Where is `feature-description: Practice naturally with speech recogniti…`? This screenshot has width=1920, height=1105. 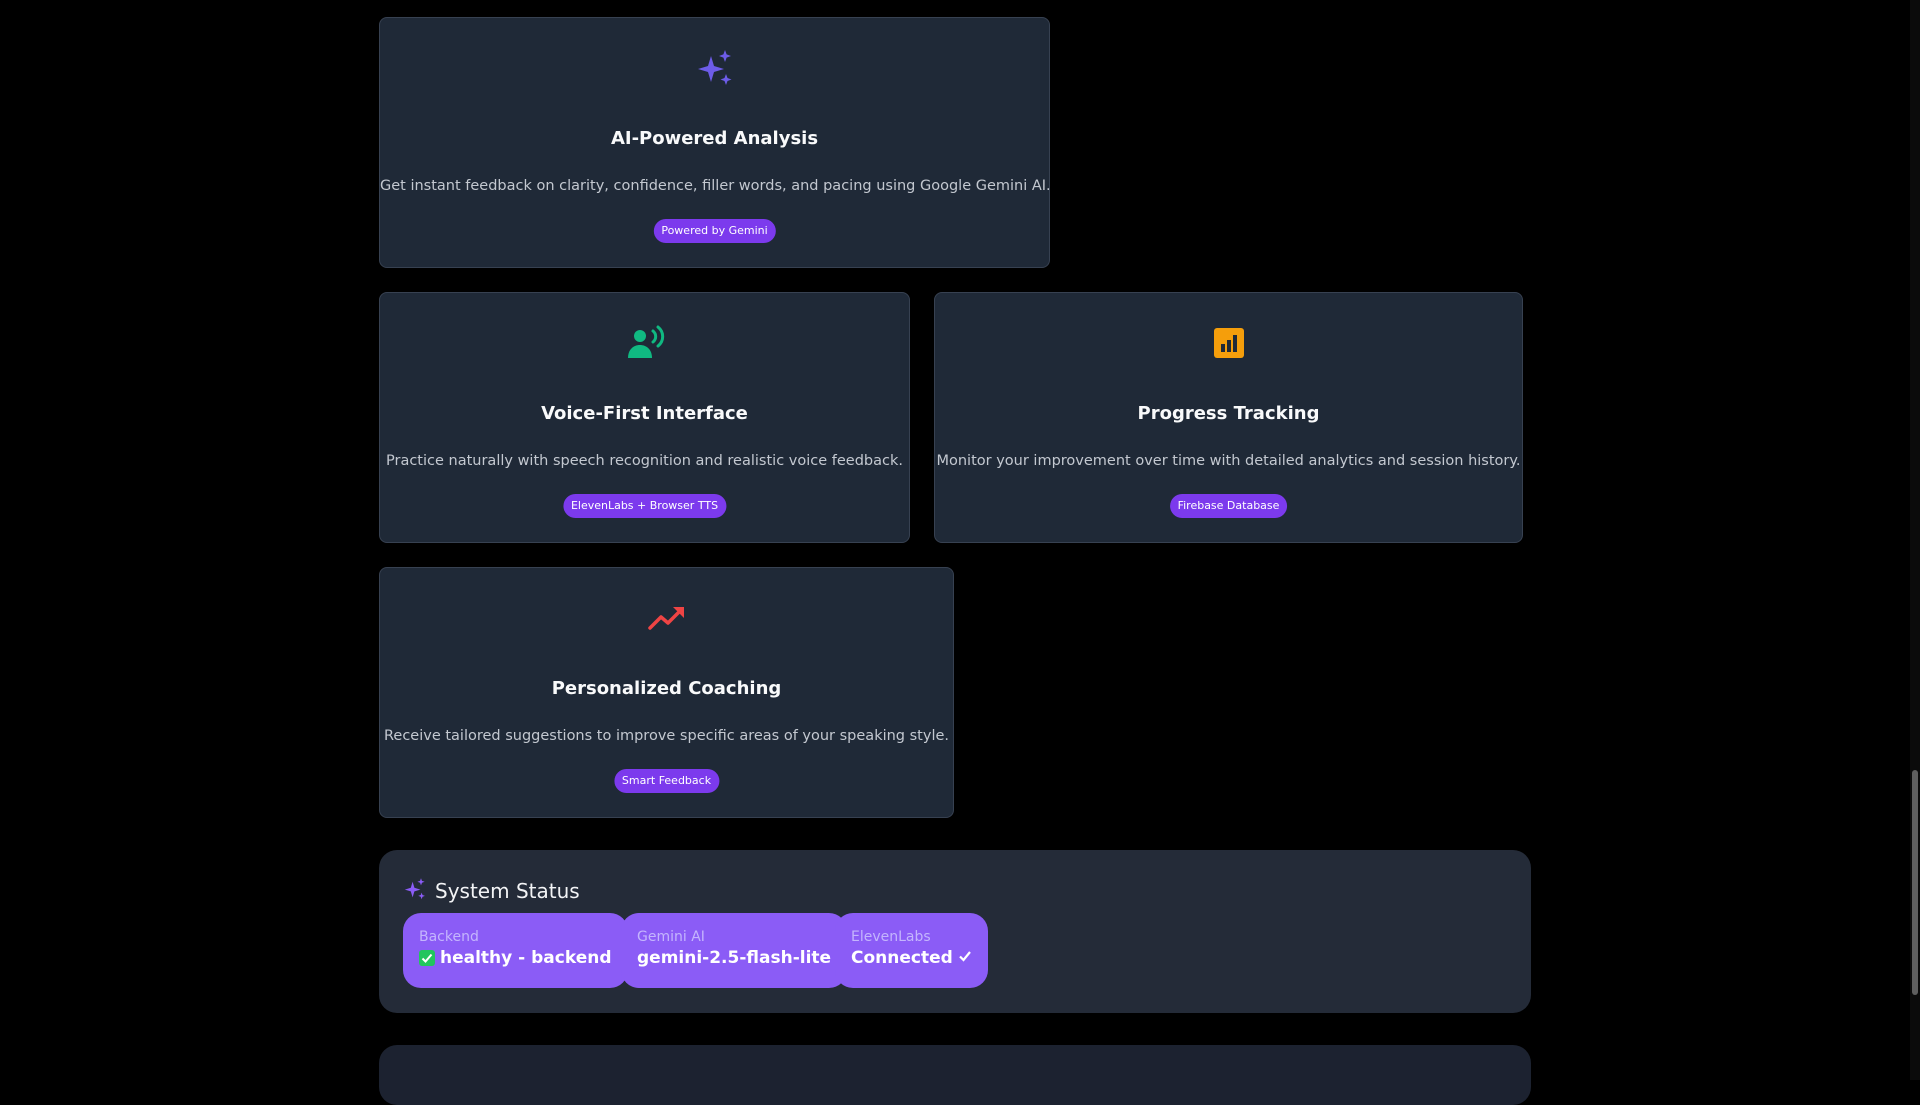
feature-description: Practice naturally with speech recogniti… is located at coordinates (644, 461).